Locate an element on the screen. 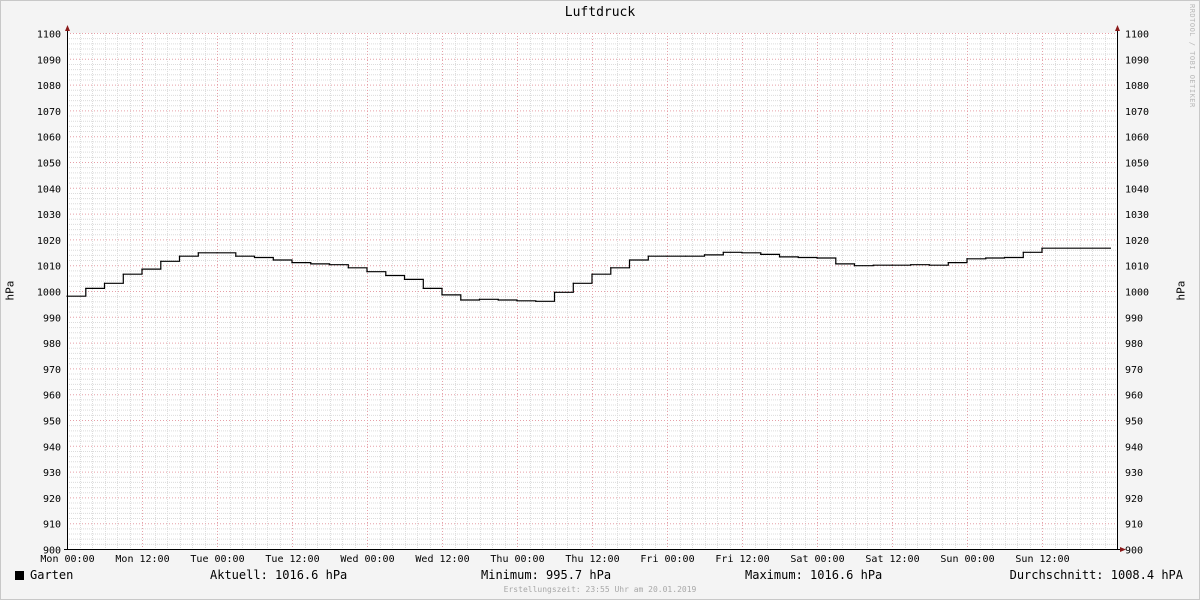 The width and height of the screenshot is (1200, 600). x-tick-label: Sat 12:00 is located at coordinates (892, 559).